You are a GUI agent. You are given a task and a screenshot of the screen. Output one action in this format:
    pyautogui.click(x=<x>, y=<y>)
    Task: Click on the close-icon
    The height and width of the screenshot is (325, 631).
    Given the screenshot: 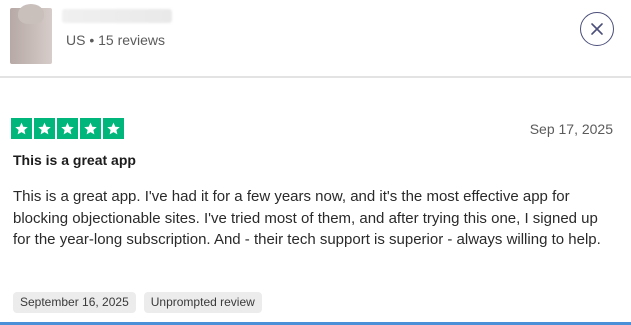 What is the action you would take?
    pyautogui.click(x=597, y=29)
    